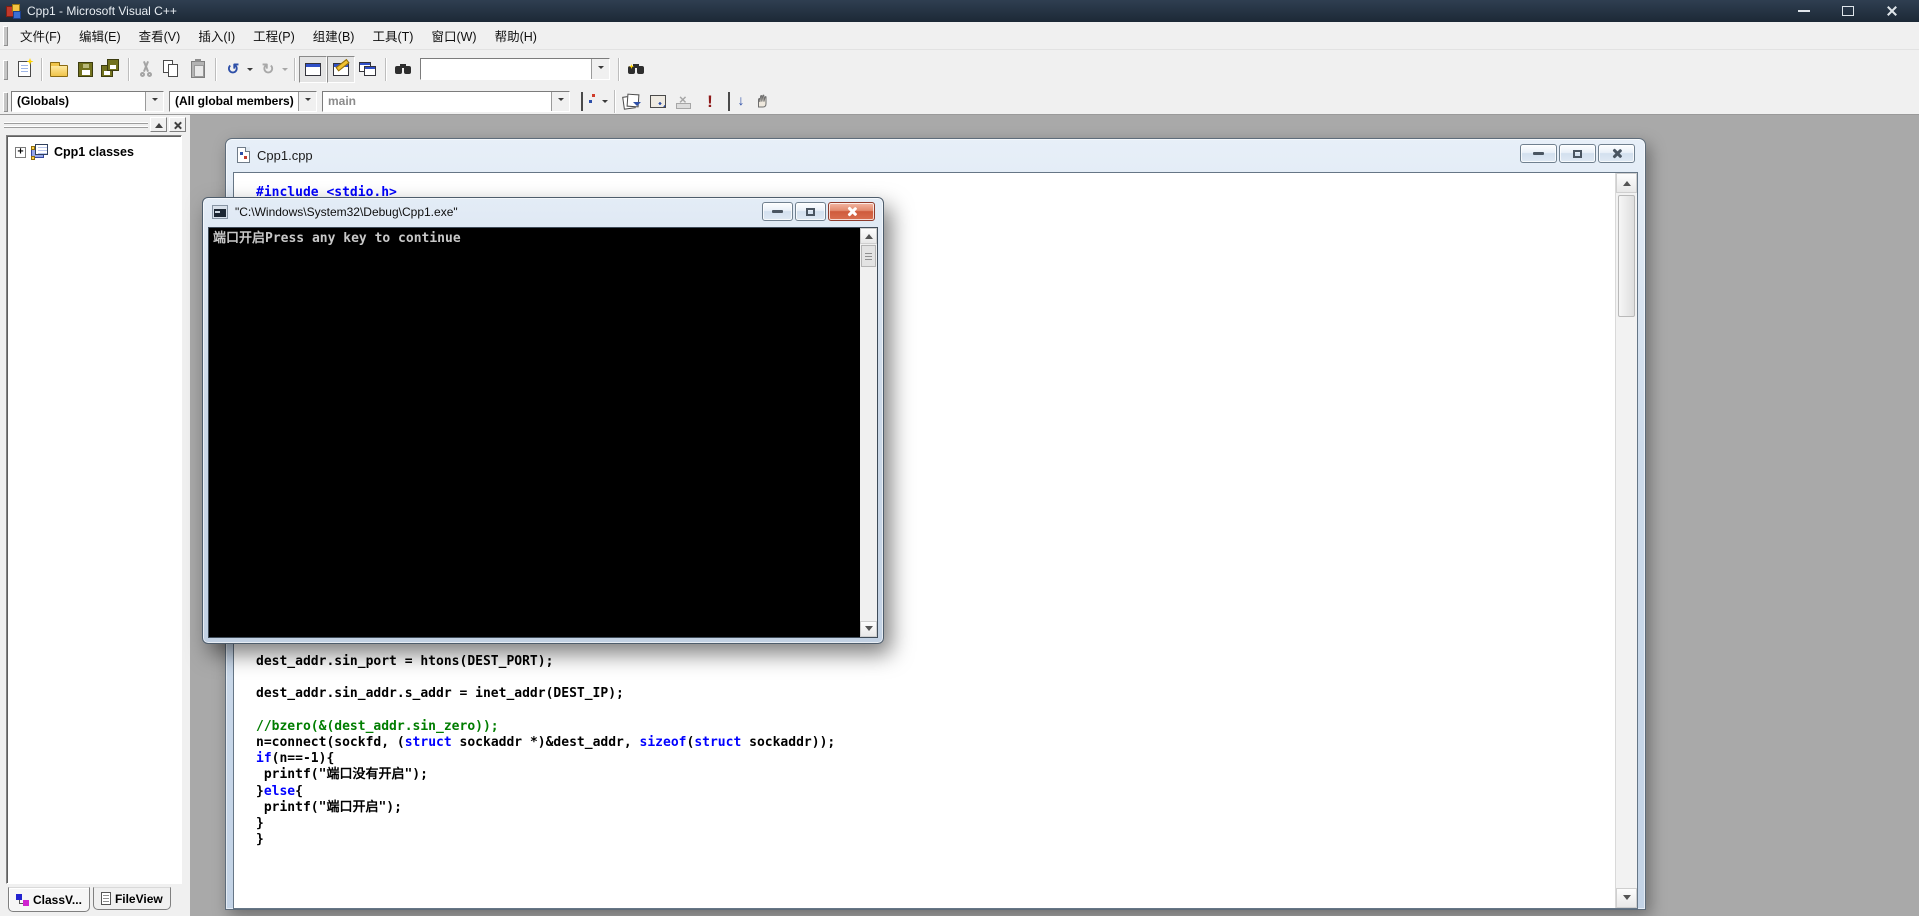 The image size is (1919, 916). What do you see at coordinates (233, 69) in the screenshot?
I see `undo-icon: ↺` at bounding box center [233, 69].